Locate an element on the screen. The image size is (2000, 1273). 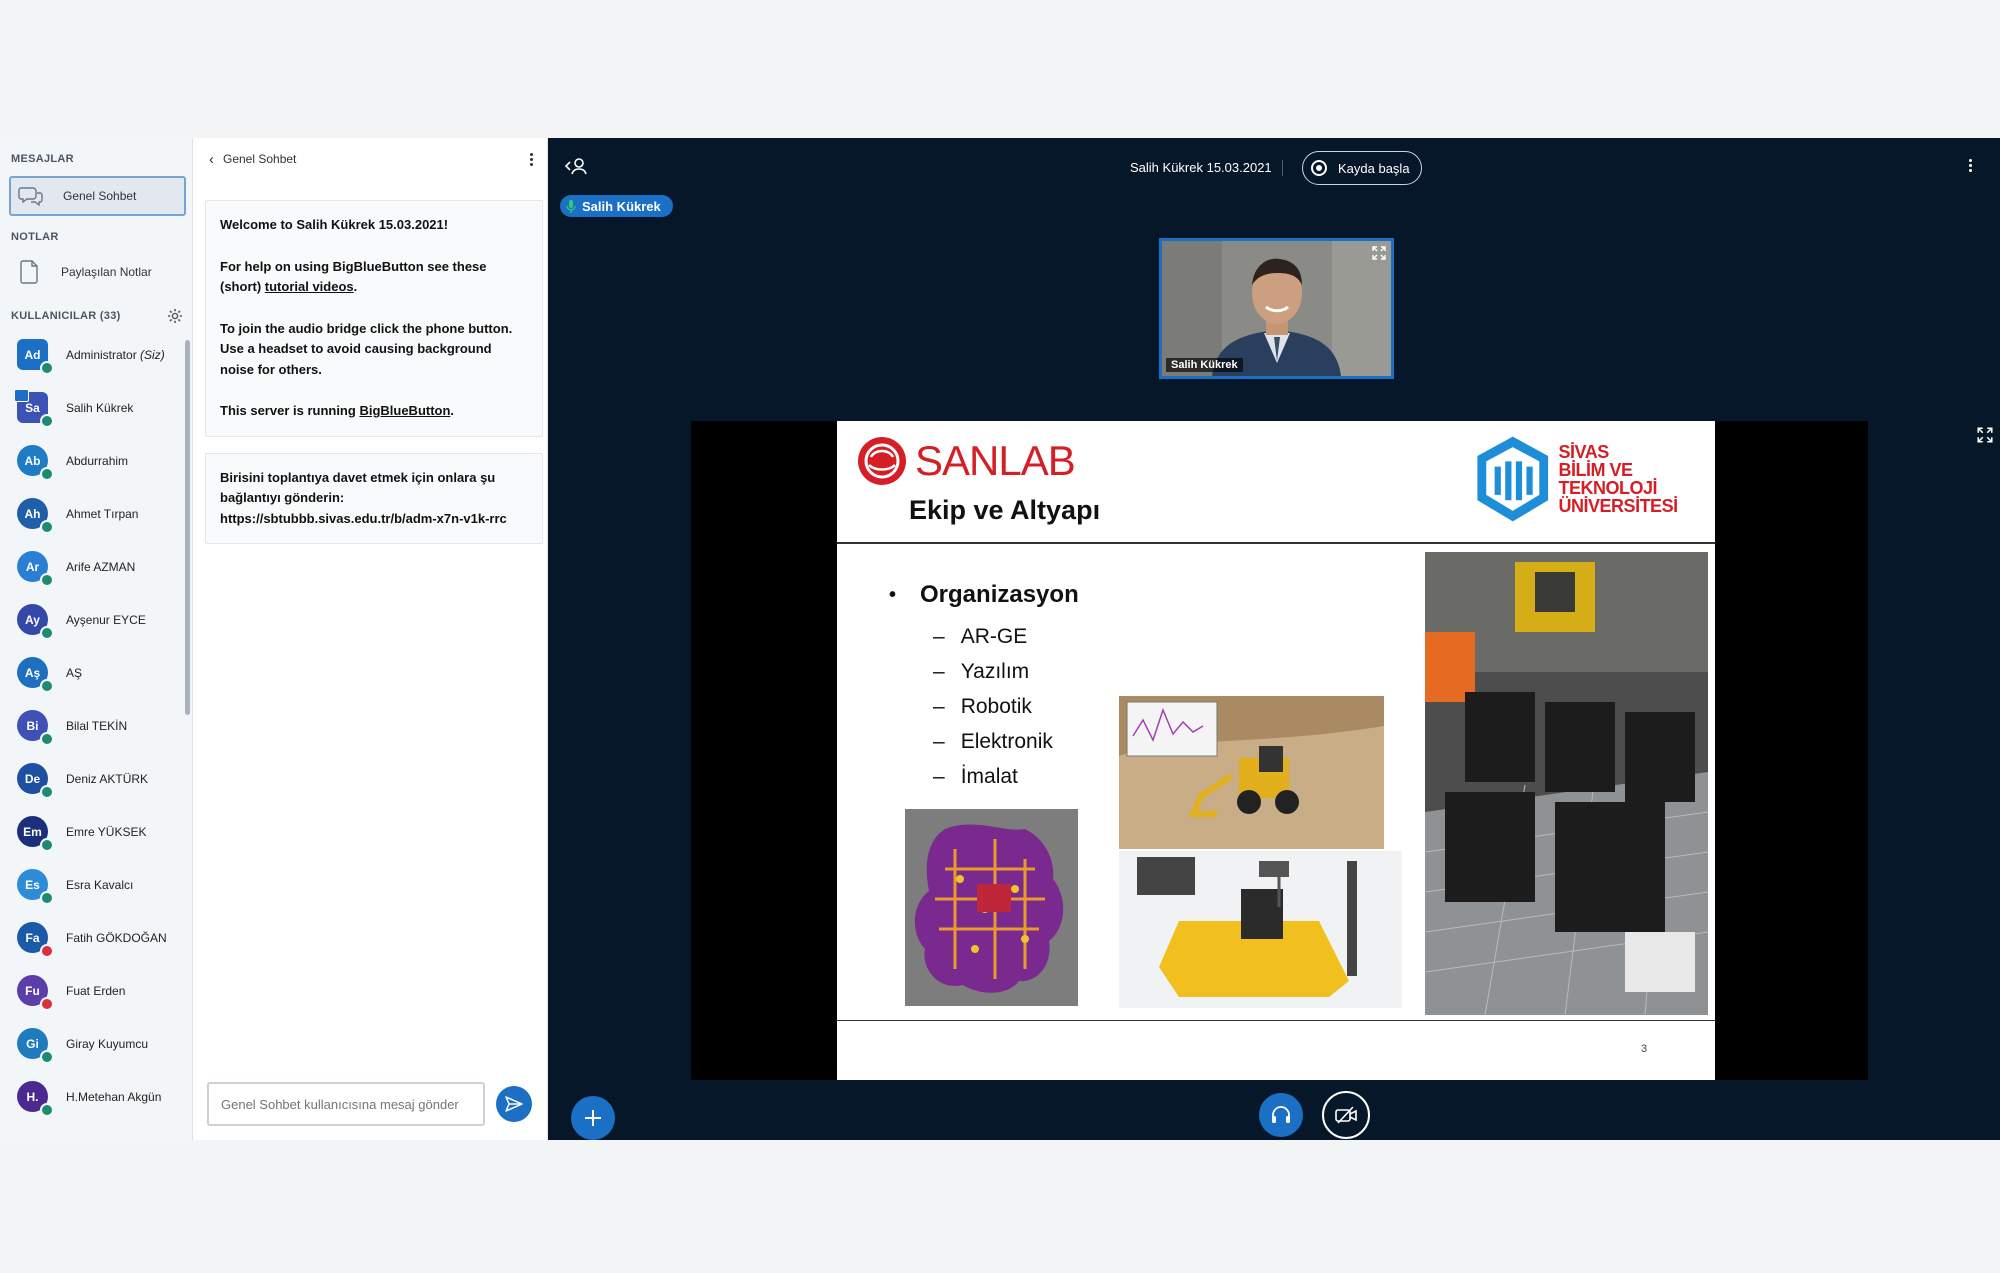
meeting-title: Salih Kükrek 15.03.2021 is located at coordinates (1201, 167).